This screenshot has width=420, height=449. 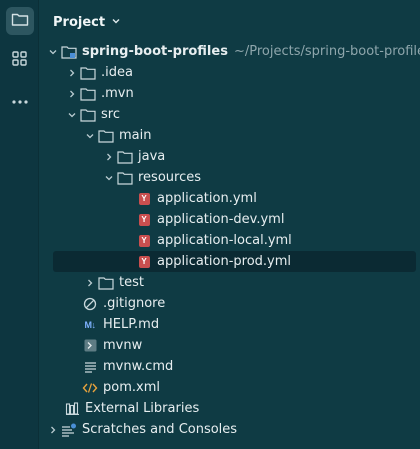 I want to click on file-label: application.yml, so click(x=207, y=198).